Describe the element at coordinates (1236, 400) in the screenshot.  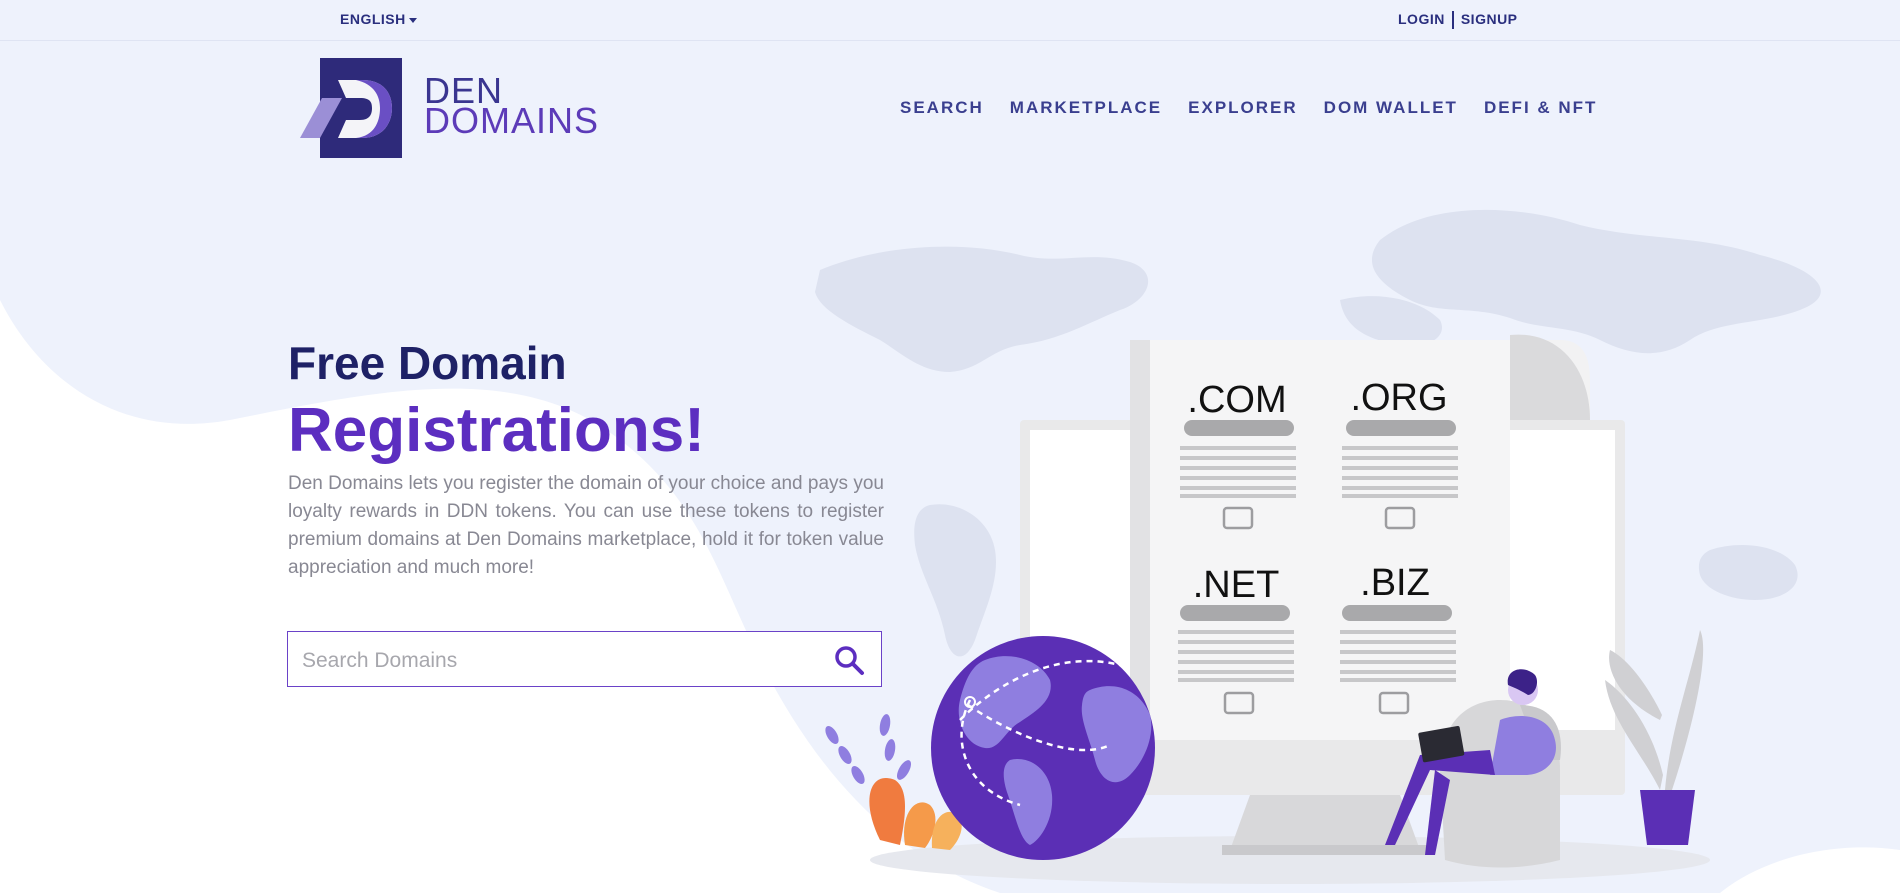
I see `tld-com-label: .COM` at that location.